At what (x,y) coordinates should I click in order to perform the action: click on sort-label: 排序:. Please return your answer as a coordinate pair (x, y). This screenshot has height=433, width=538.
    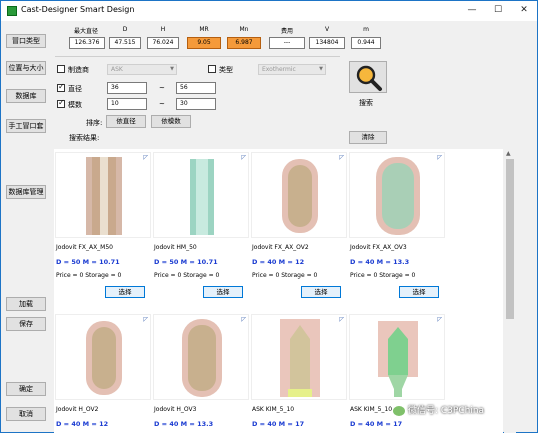
    Looking at the image, I should click on (94, 123).